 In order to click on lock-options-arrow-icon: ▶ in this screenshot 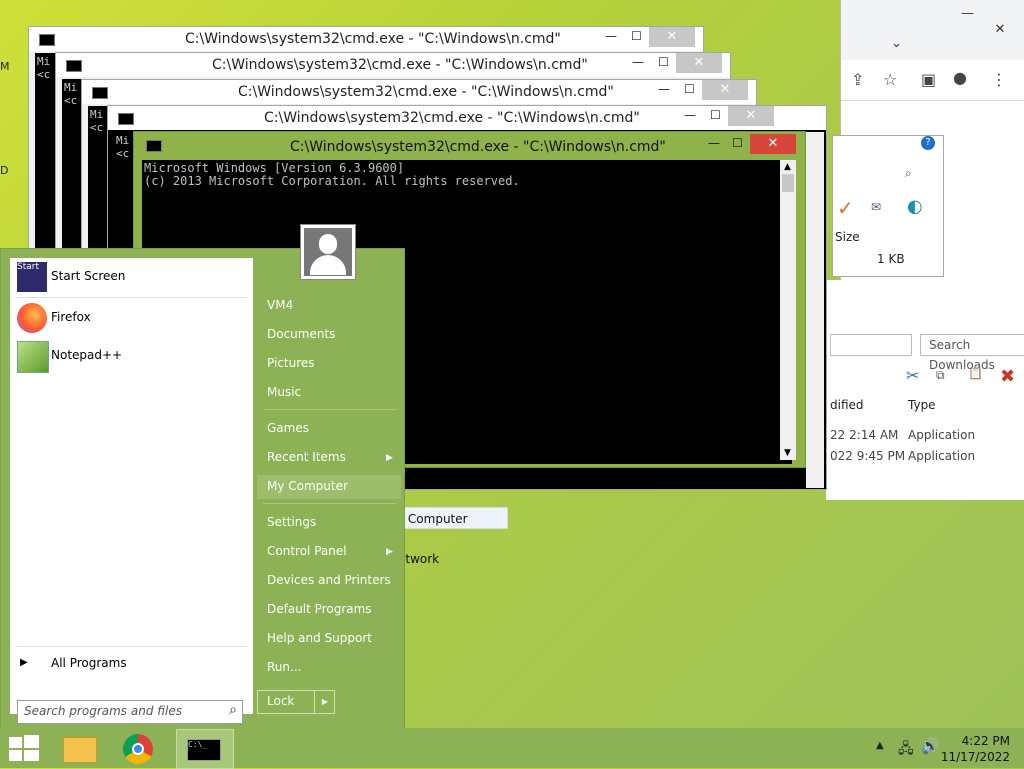, I will do `click(324, 702)`.